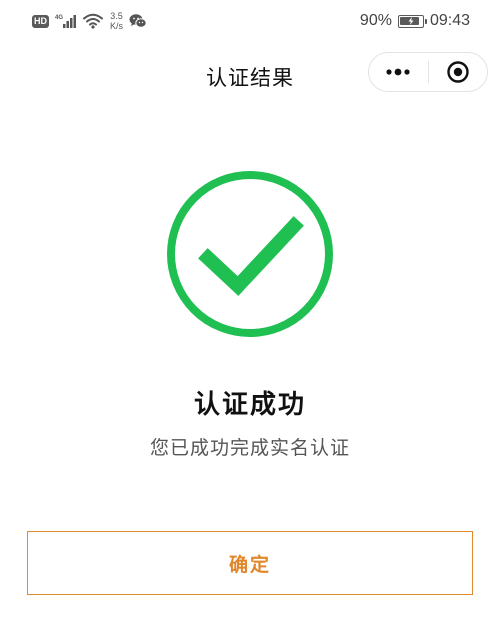 The image size is (500, 638). I want to click on nav-bar: 认证结果, so click(250, 76).